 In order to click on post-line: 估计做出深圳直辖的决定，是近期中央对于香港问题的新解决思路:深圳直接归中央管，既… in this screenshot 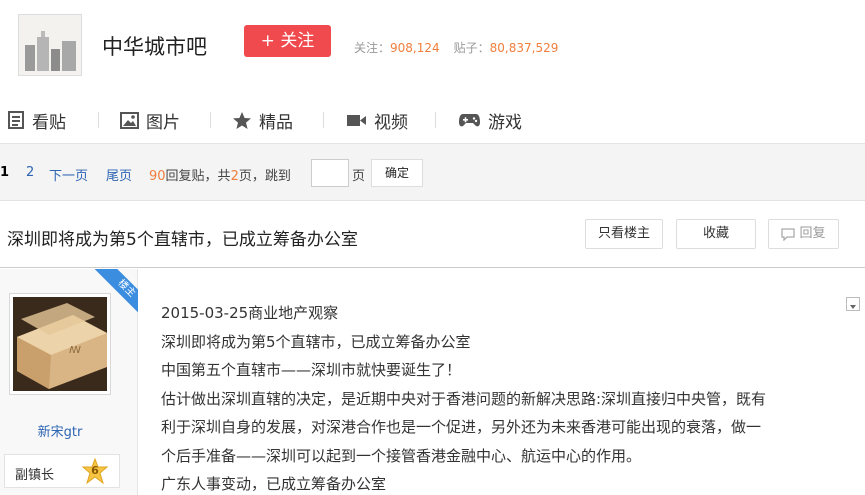, I will do `click(464, 398)`.